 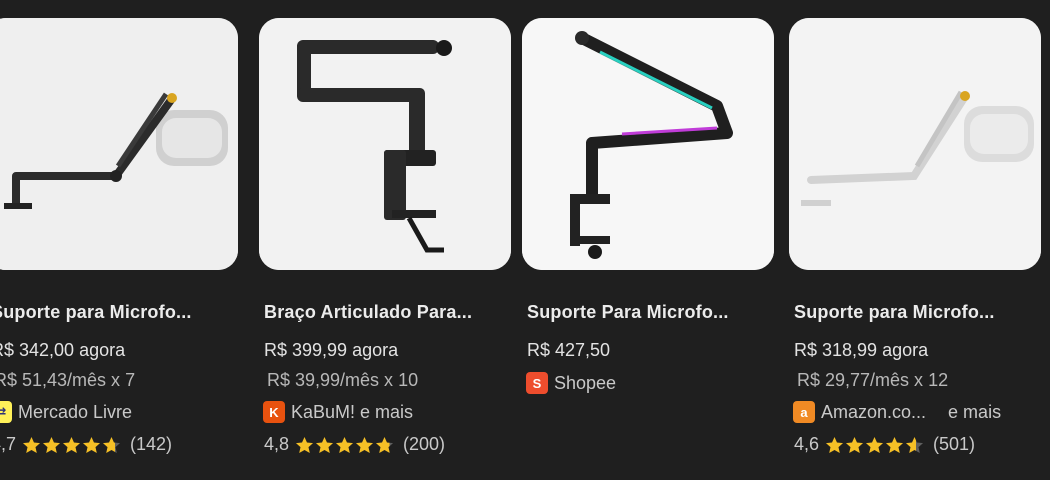 What do you see at coordinates (8, 444) in the screenshot?
I see `rating-value: 4,7` at bounding box center [8, 444].